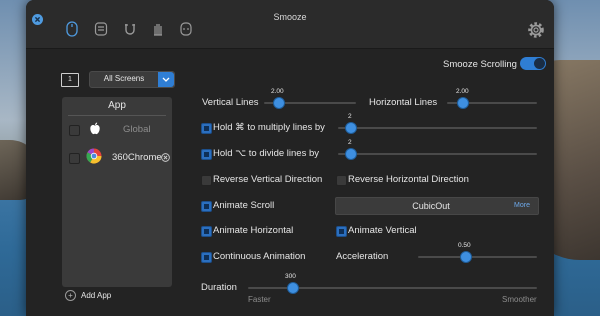 Image resolution: width=600 pixels, height=316 pixels. What do you see at coordinates (219, 287) in the screenshot?
I see `duration-label: Duration` at bounding box center [219, 287].